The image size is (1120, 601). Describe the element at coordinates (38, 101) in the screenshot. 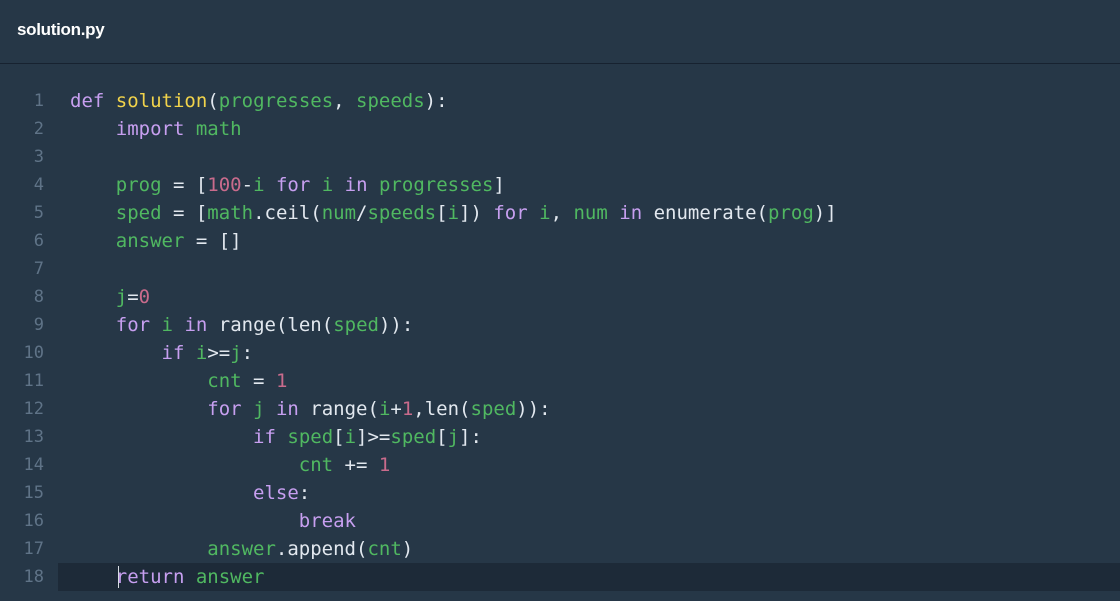

I see `line-number: 1` at that location.